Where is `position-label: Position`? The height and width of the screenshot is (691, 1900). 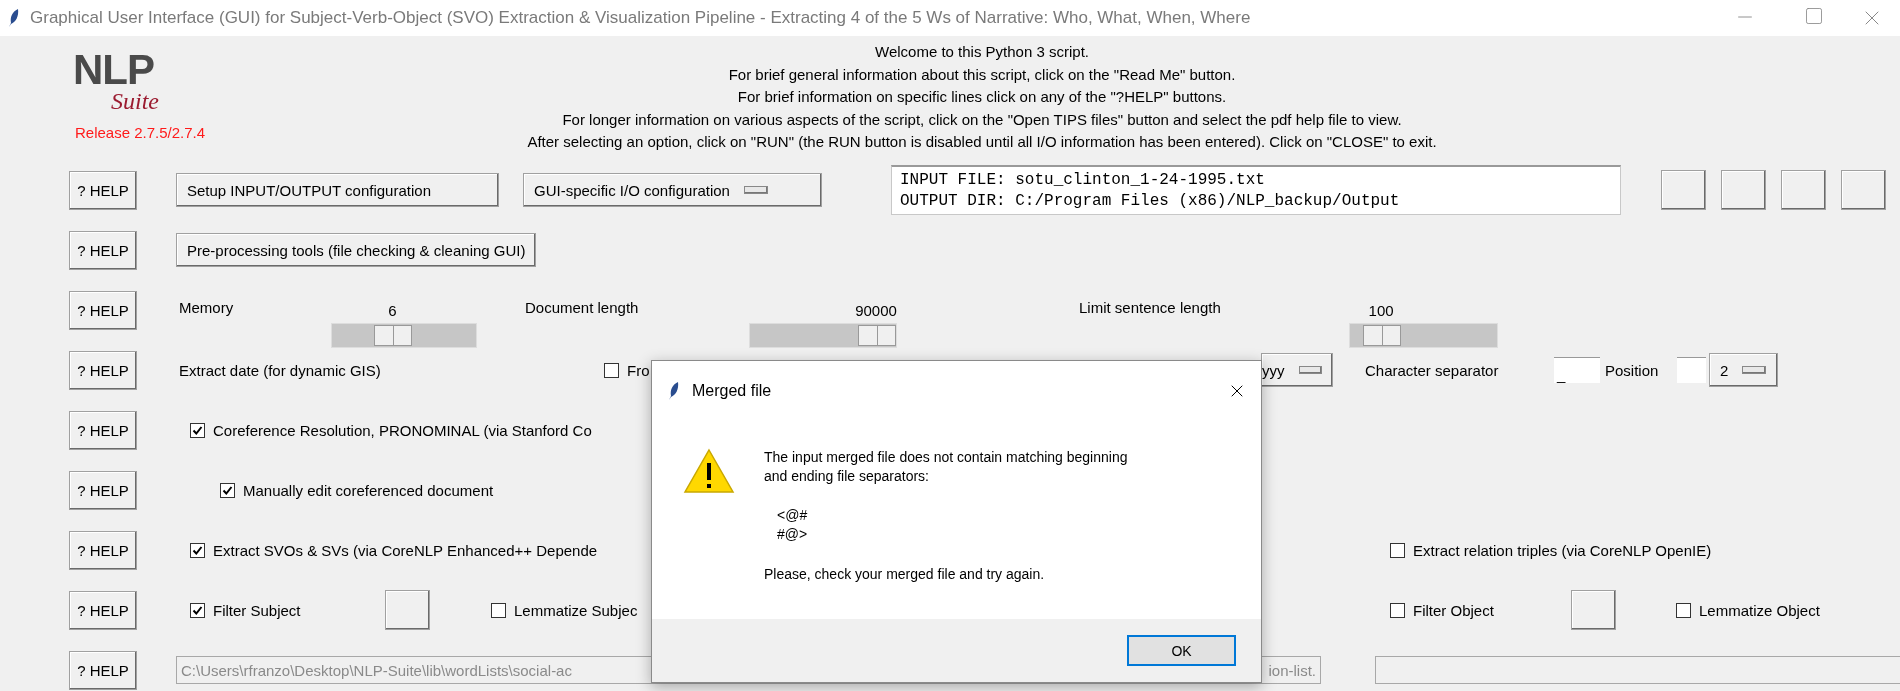
position-label: Position is located at coordinates (1632, 370).